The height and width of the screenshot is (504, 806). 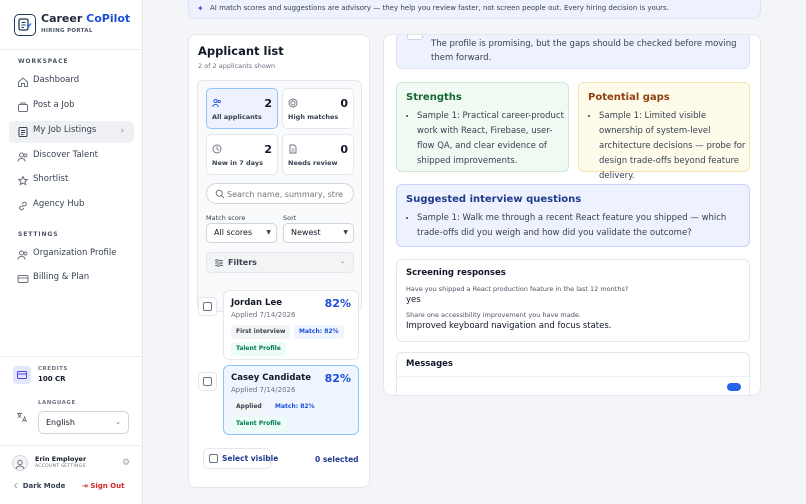 What do you see at coordinates (51, 179) in the screenshot?
I see `sidebar-item-label: Shortlist` at bounding box center [51, 179].